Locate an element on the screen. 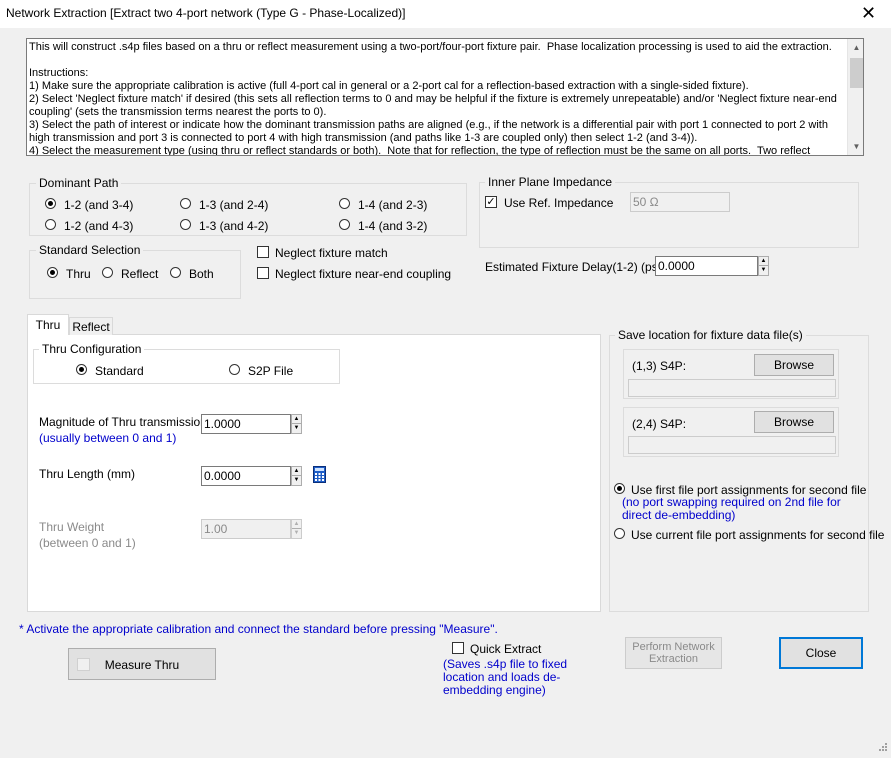 The height and width of the screenshot is (758, 891). radio-path-5-label: 1-4 (and 3-2) is located at coordinates (392, 226).